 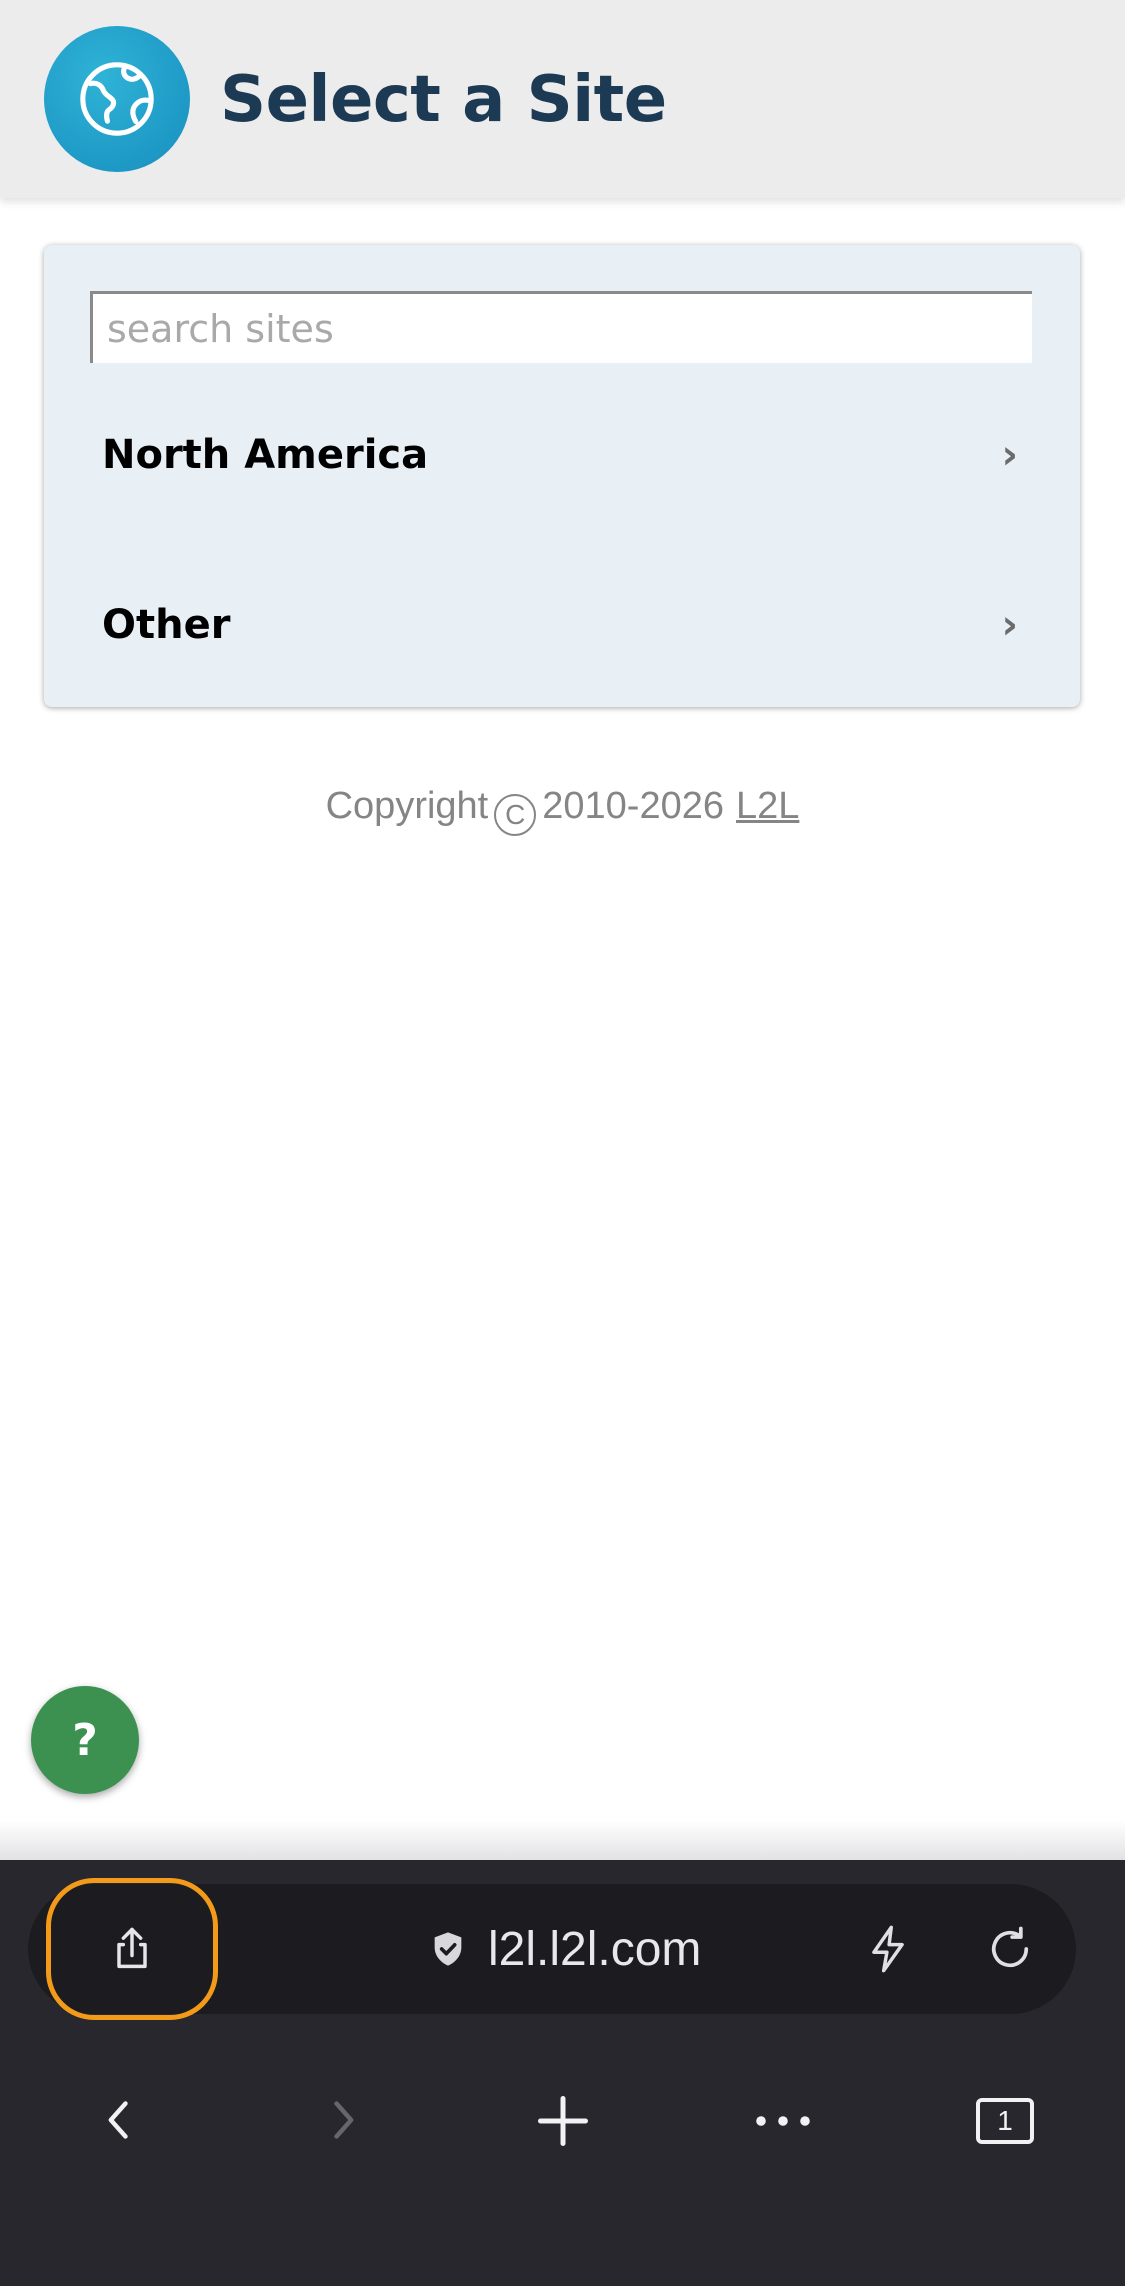 I want to click on copyright-footer: Copyright C 2010-2026 L2L, so click(x=562, y=810).